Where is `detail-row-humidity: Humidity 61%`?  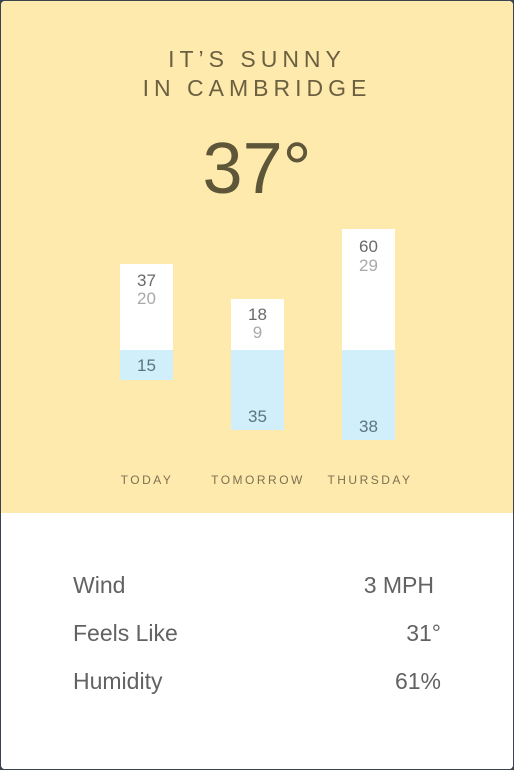 detail-row-humidity: Humidity 61% is located at coordinates (257, 681).